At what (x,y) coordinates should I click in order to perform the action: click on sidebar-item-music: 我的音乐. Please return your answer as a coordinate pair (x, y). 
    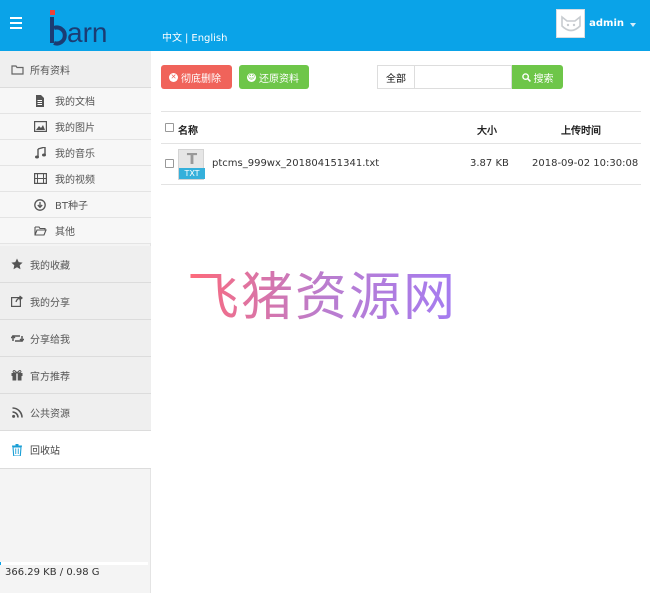
    Looking at the image, I should click on (75, 153).